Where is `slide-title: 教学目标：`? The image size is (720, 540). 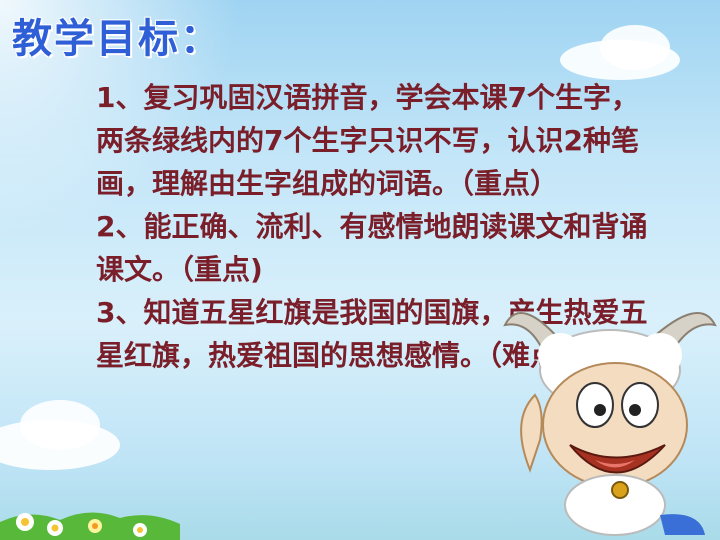 slide-title: 教学目标： is located at coordinates (117, 39).